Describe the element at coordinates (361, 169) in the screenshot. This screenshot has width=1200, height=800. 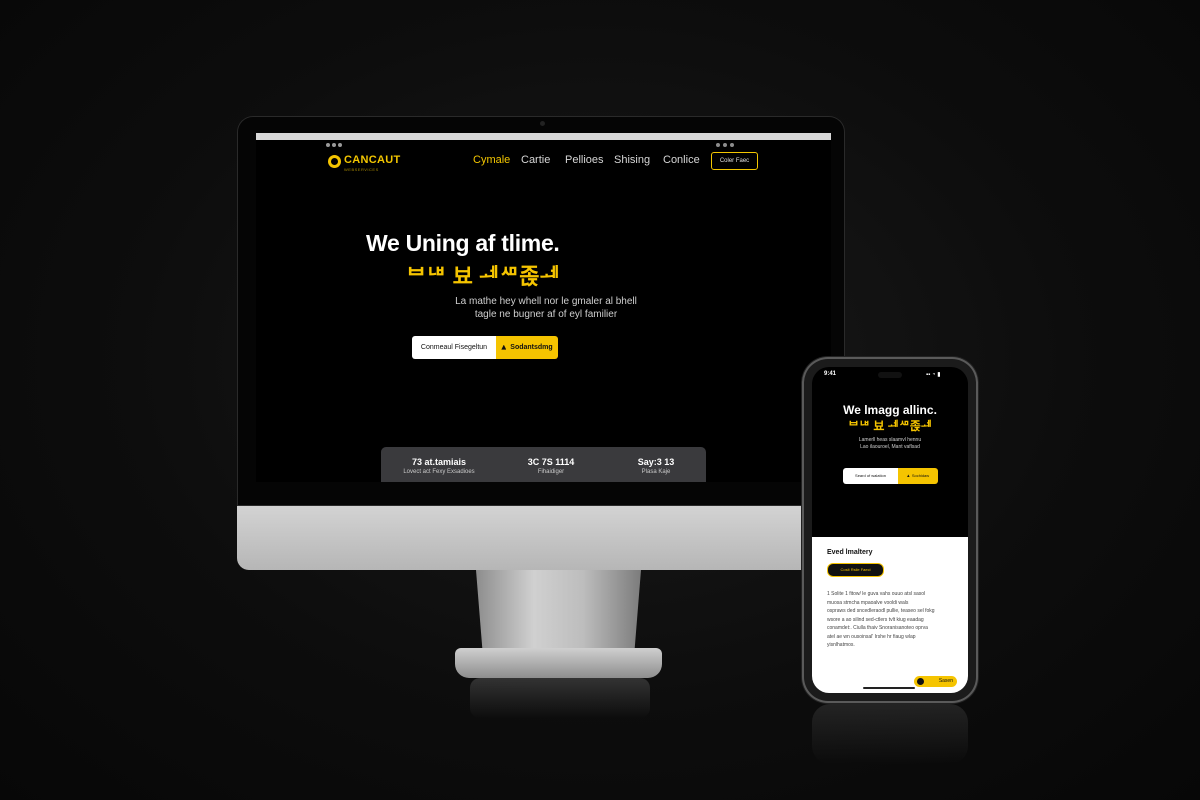
I see `brand-tagline: WEBSERVICES` at that location.